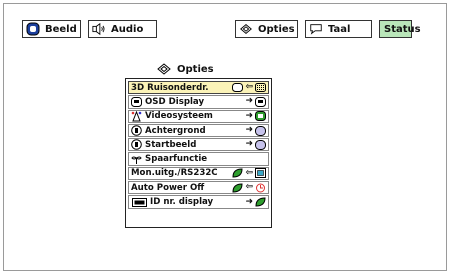 The image size is (451, 275). I want to click on tab-opties: Opties, so click(266, 29).